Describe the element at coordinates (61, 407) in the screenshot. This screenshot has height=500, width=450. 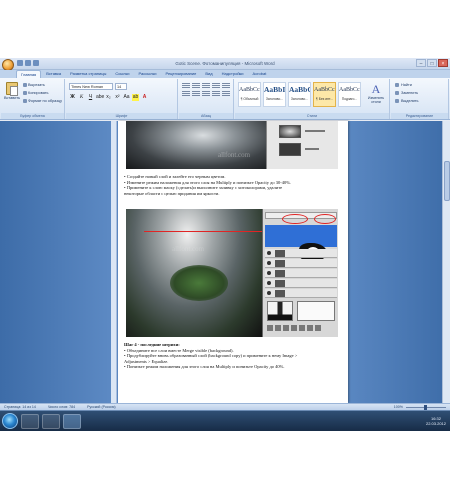
I see `word-count: Число слов: 784` at that location.